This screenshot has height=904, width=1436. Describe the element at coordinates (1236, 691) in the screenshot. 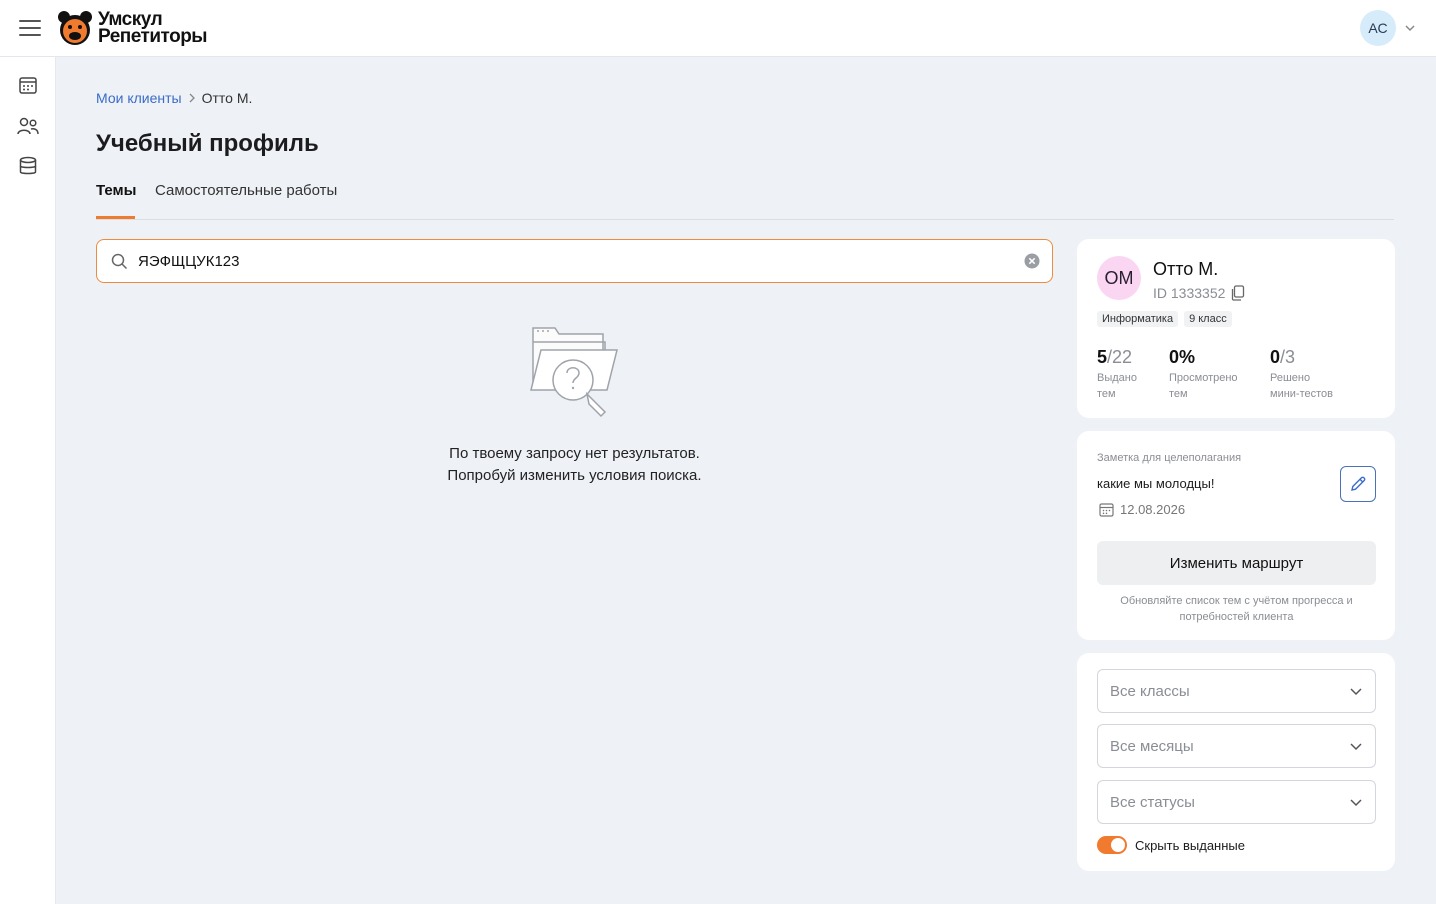

I see `classes-select: Все классы` at that location.